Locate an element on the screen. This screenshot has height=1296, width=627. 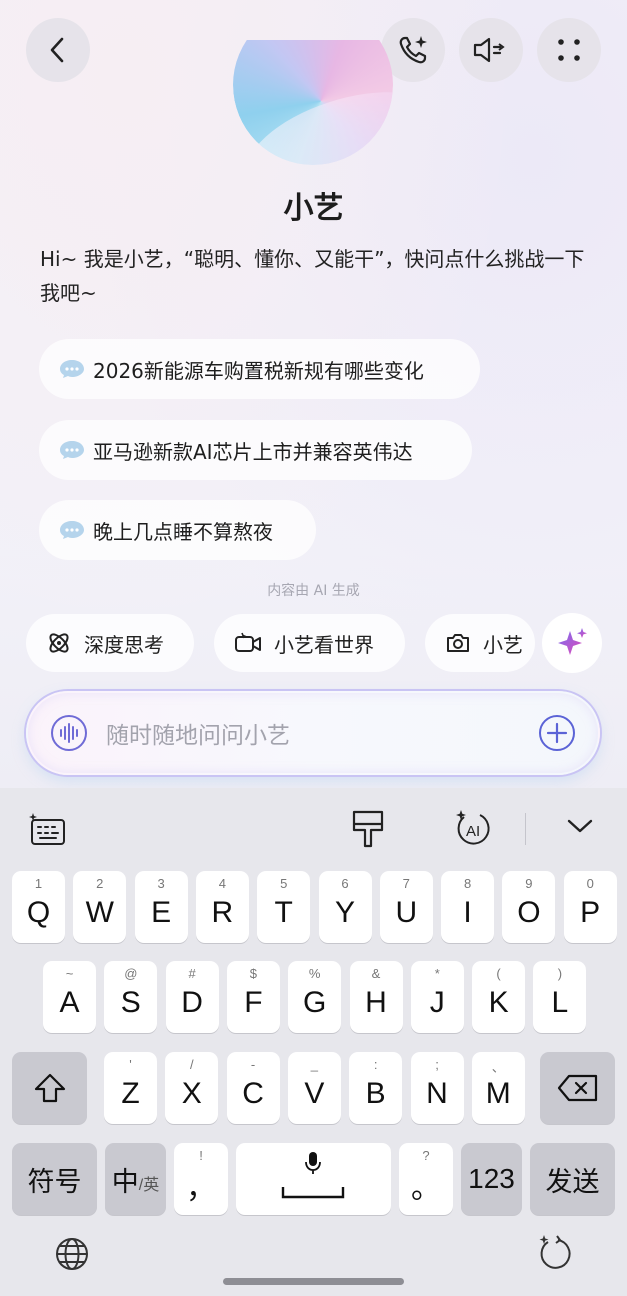
key-o: 9O is located at coordinates (529, 907).